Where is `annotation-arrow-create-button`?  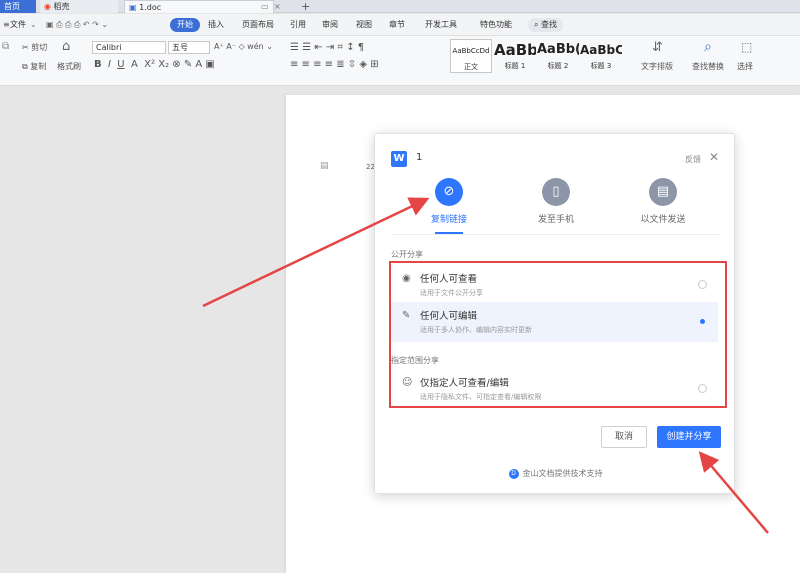 annotation-arrow-create-button is located at coordinates (733, 492).